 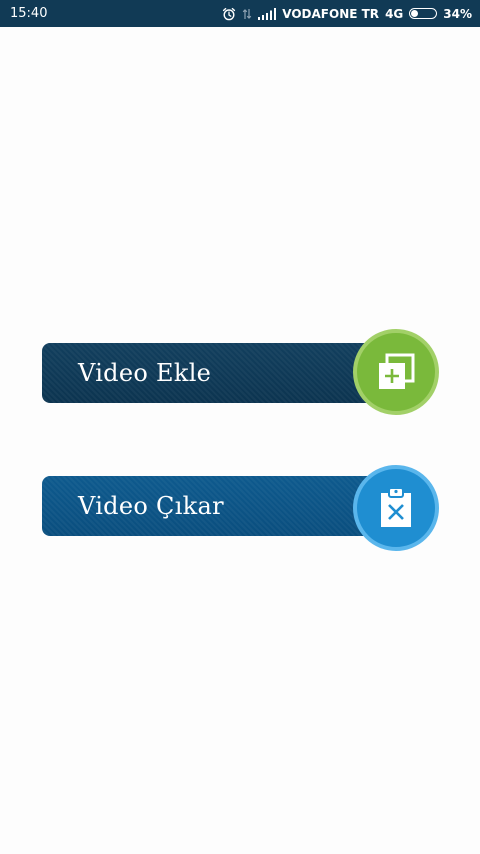 I want to click on status-bar: 15:40 VODAFONE TR 4G 34%, so click(x=240, y=13).